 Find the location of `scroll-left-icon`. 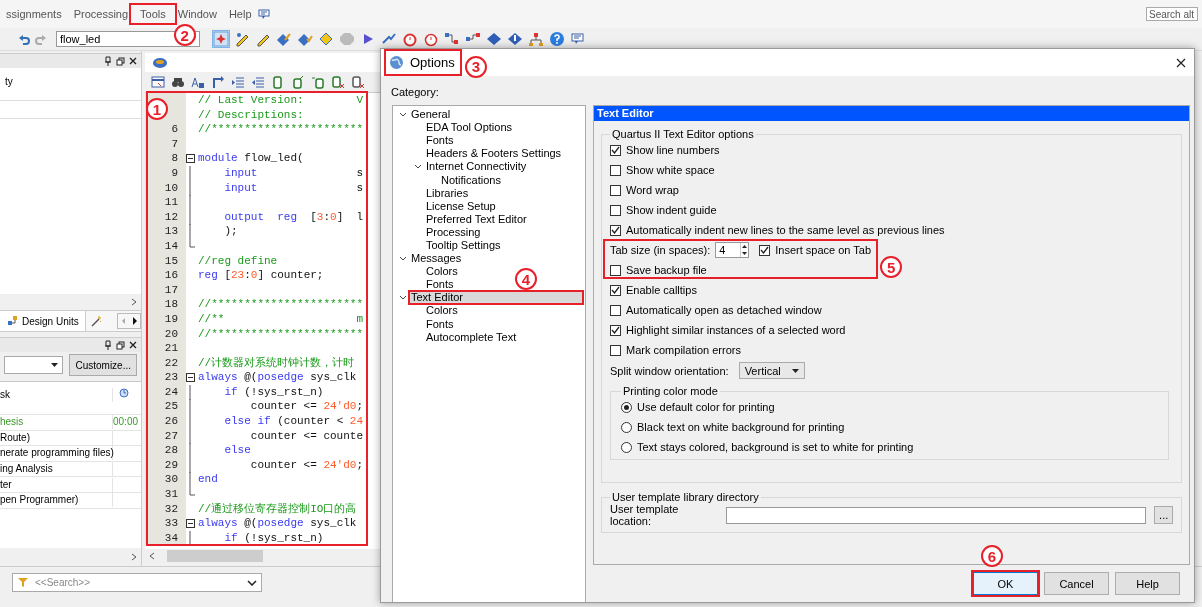

scroll-left-icon is located at coordinates (152, 556).